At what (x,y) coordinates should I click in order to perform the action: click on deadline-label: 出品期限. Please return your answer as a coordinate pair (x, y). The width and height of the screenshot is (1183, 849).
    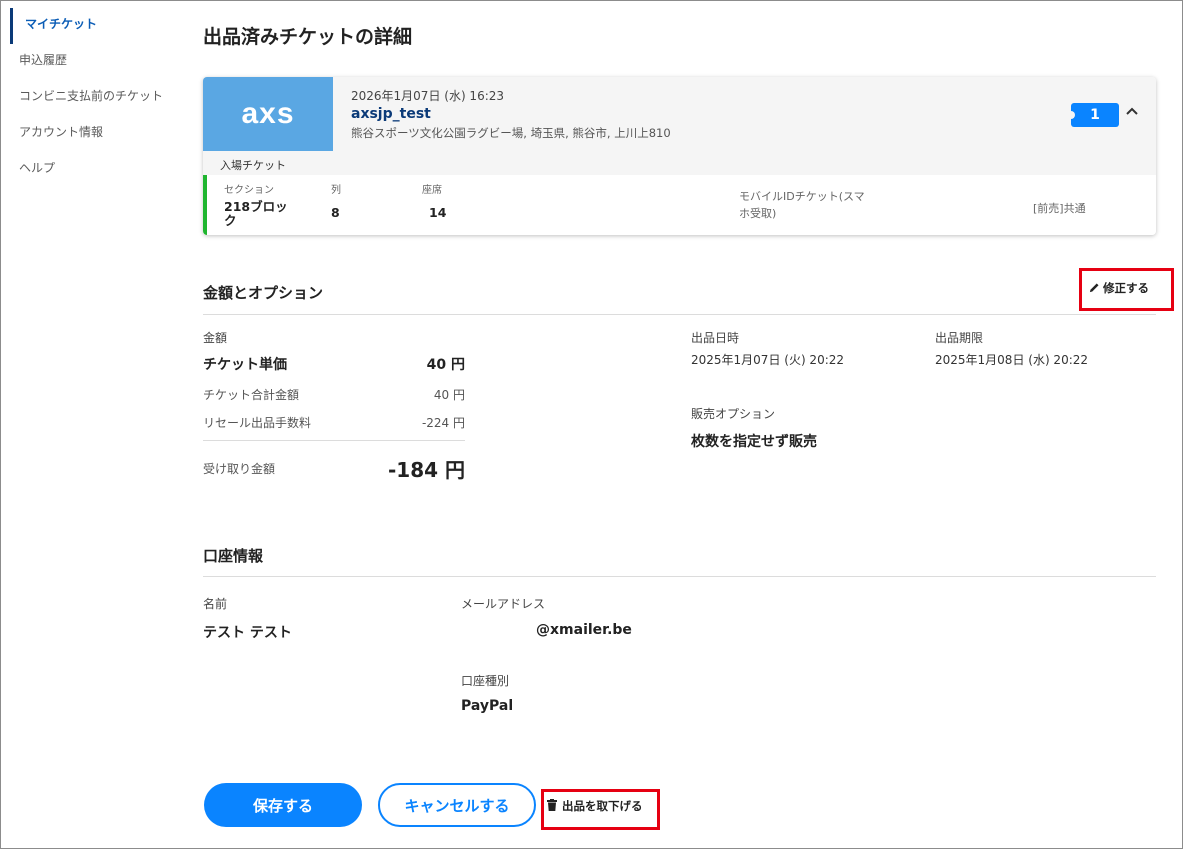
    Looking at the image, I should click on (959, 338).